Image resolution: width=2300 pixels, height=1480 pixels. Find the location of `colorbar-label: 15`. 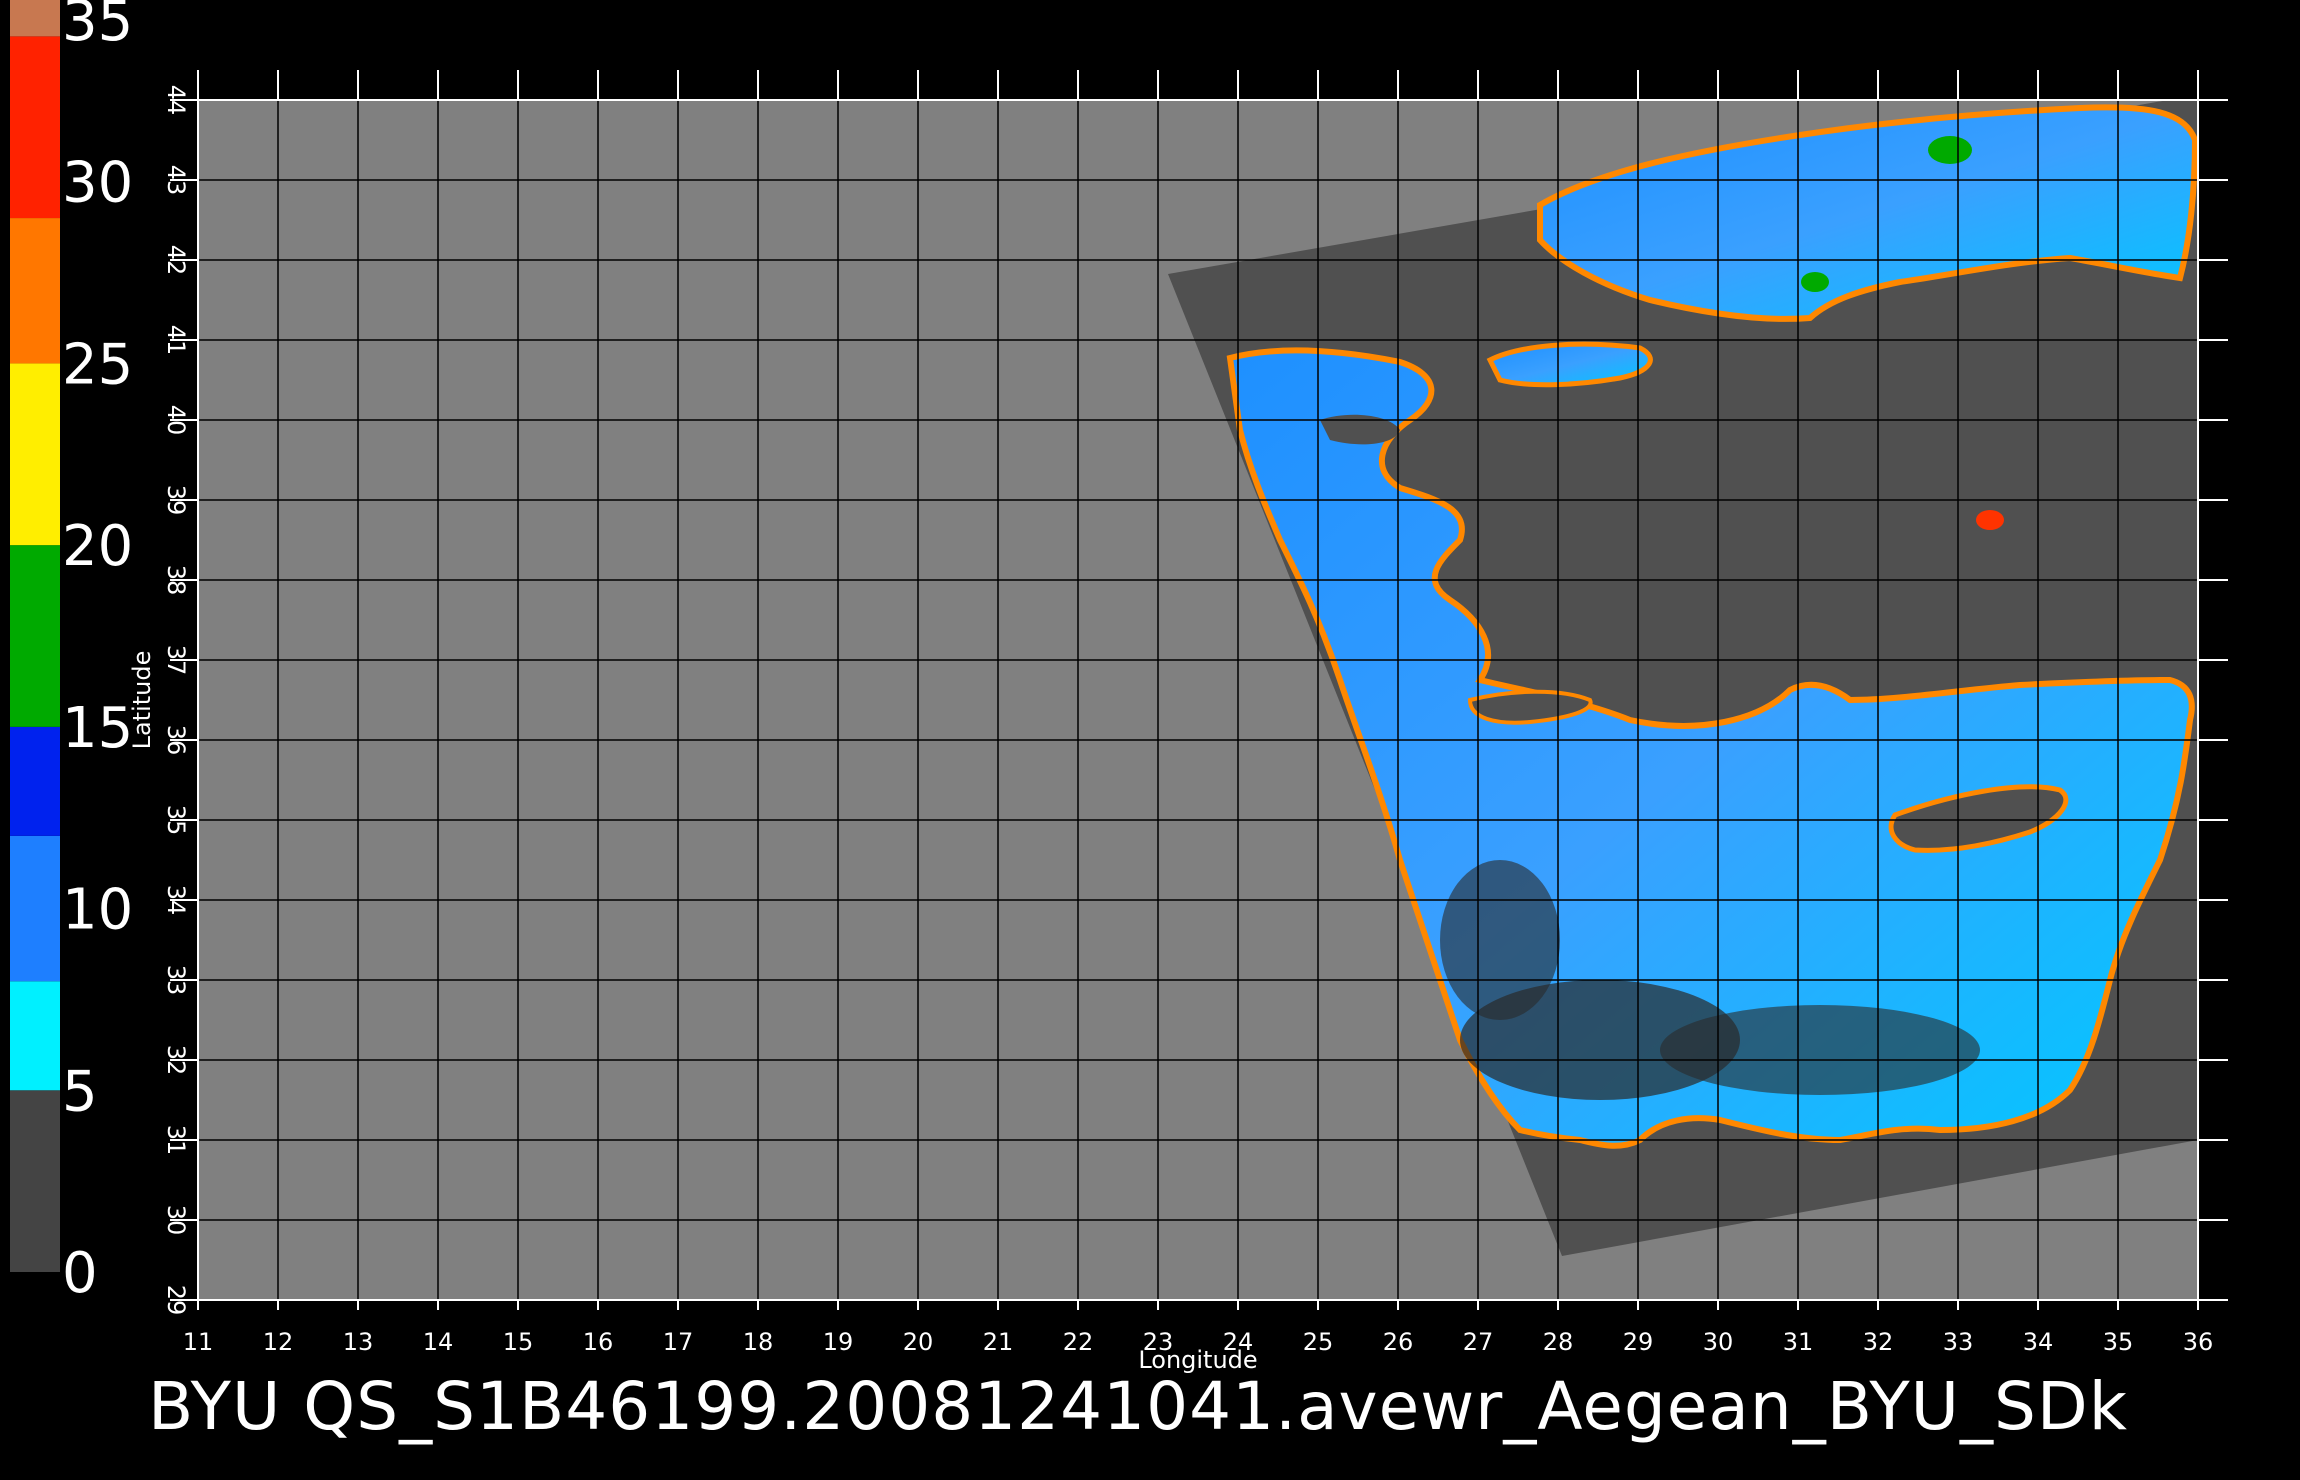

colorbar-label: 15 is located at coordinates (97, 728).